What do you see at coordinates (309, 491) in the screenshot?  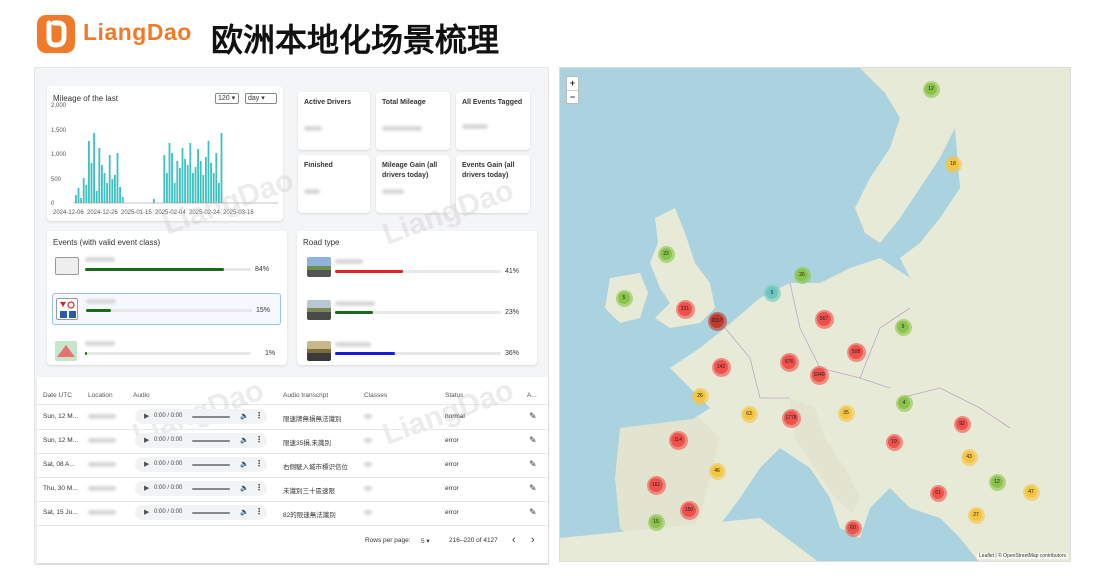 I see `cell-transcript: 未識別三十區速限` at bounding box center [309, 491].